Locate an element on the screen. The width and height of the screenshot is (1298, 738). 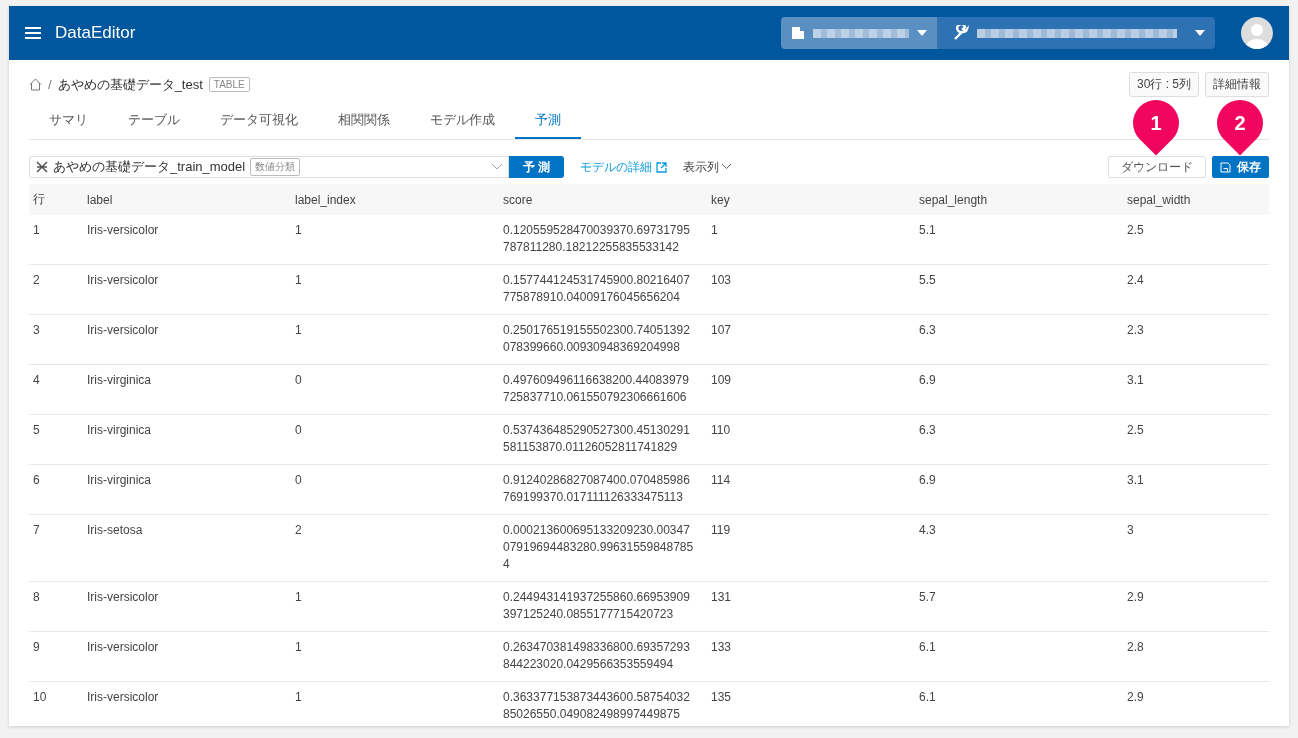
table-cell: 0.244943141937255860.66953909397125240.0855177715420723 is located at coordinates (603, 606).